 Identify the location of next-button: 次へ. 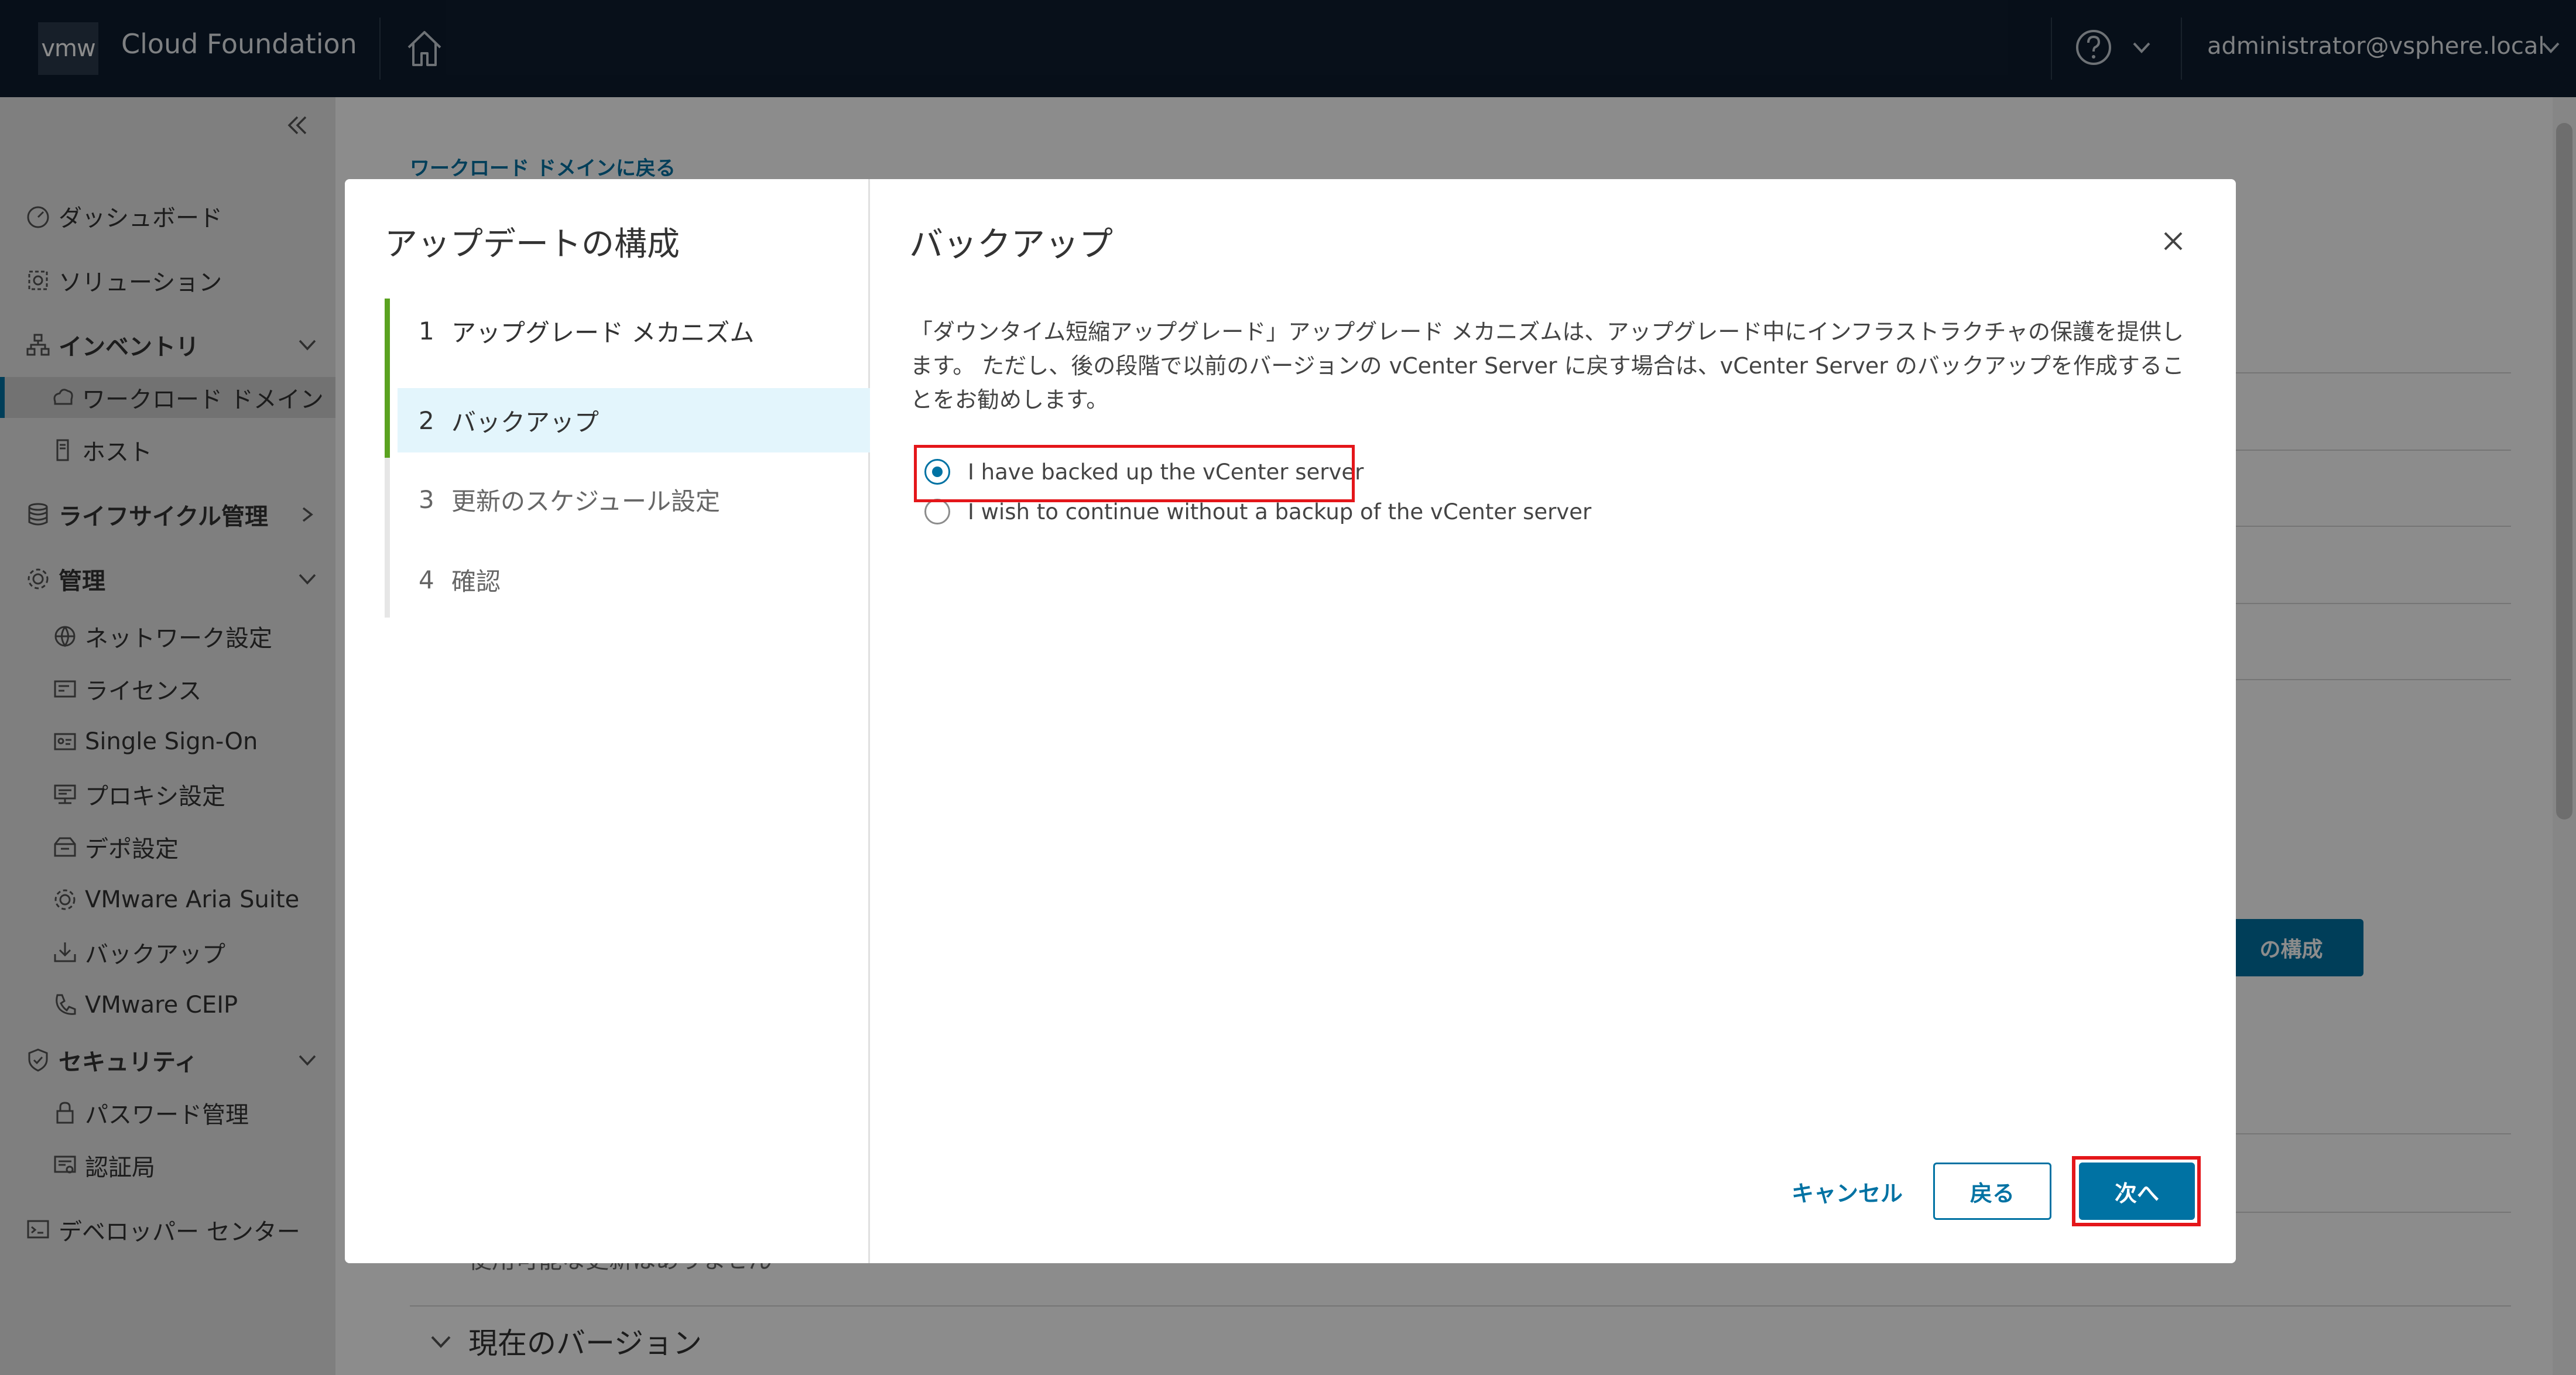
(2137, 1191).